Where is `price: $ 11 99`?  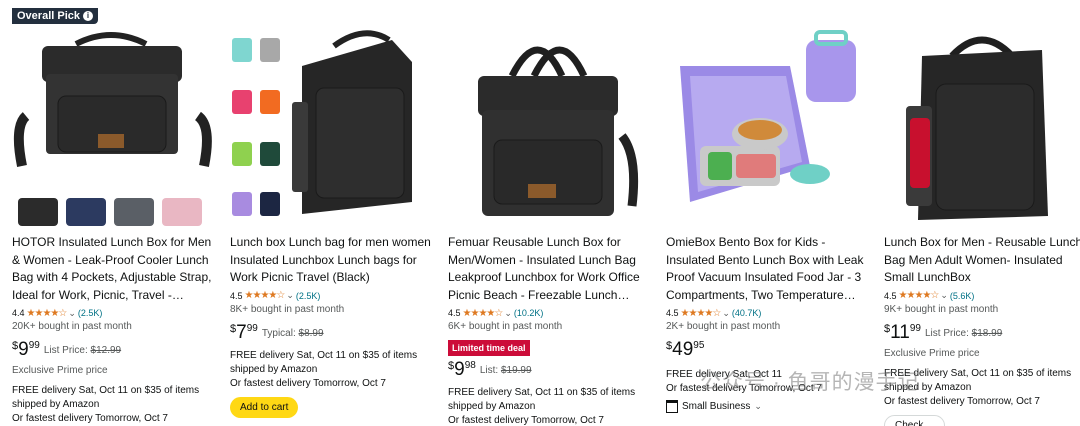
price: $ 11 99 is located at coordinates (902, 332).